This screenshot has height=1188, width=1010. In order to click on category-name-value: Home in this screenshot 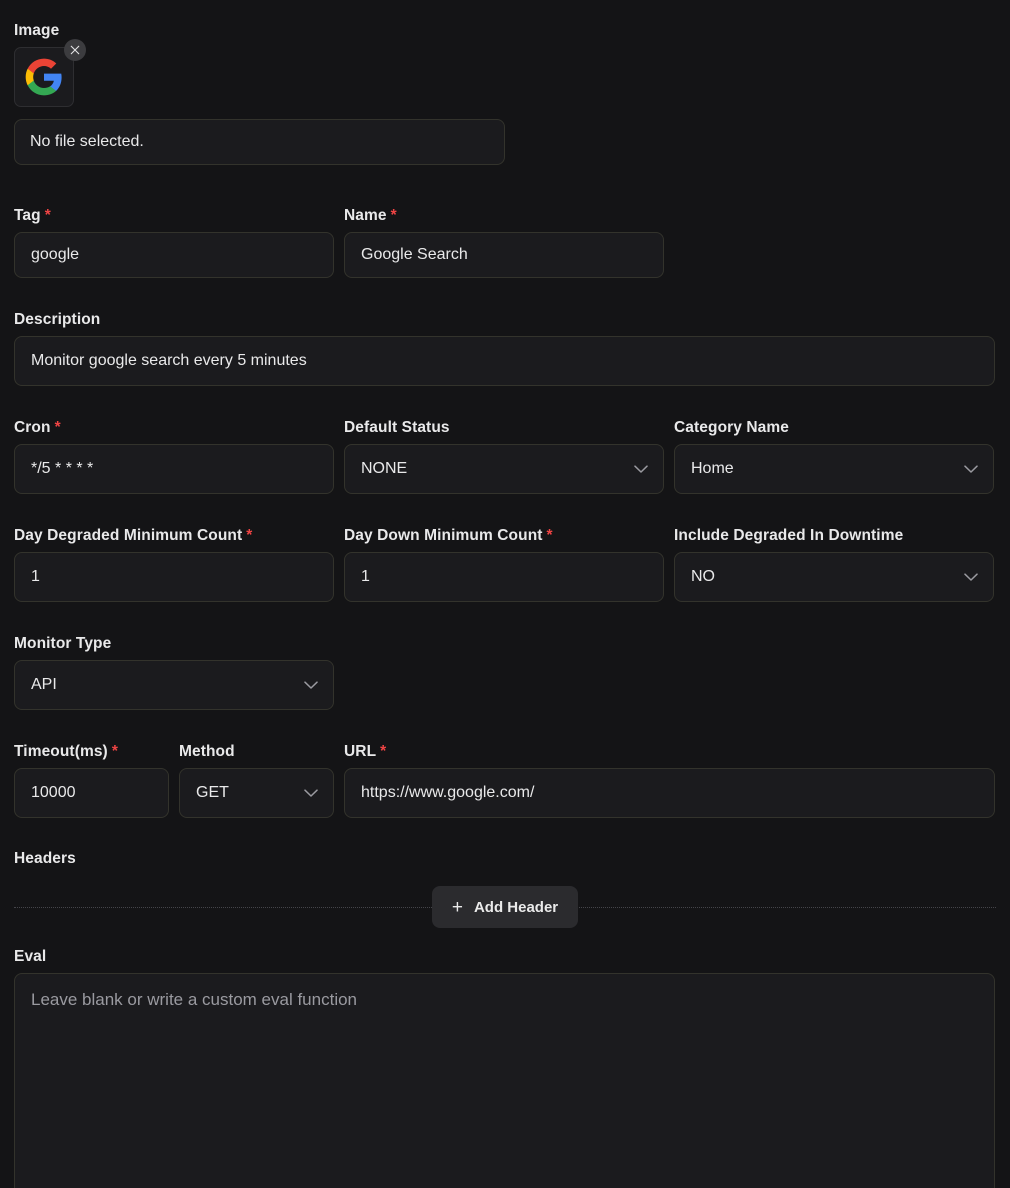, I will do `click(834, 469)`.